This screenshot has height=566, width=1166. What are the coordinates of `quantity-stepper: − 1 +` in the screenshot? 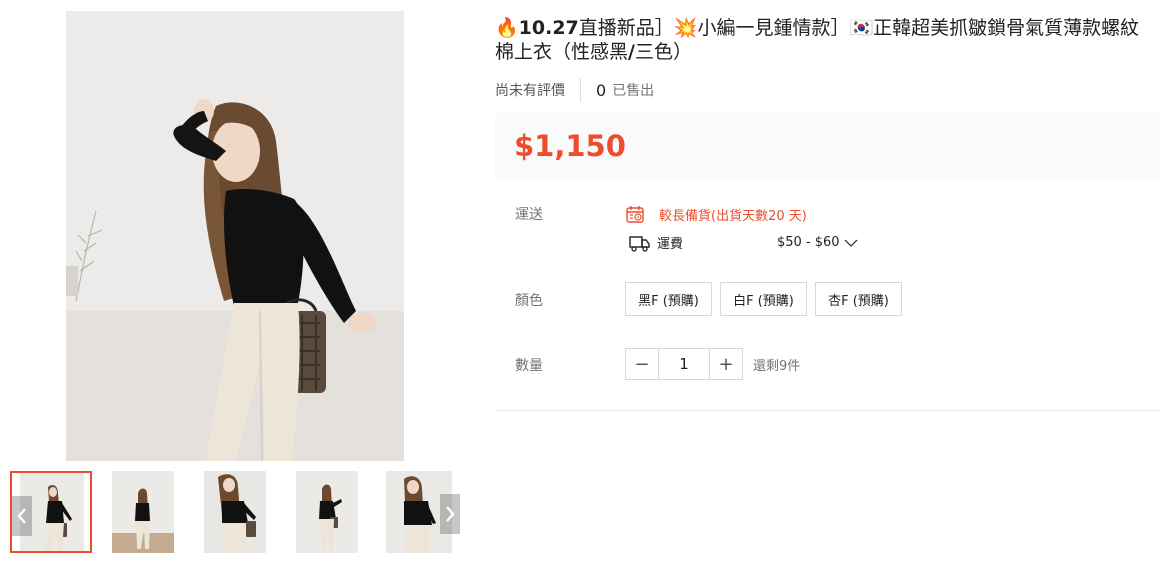 It's located at (684, 364).